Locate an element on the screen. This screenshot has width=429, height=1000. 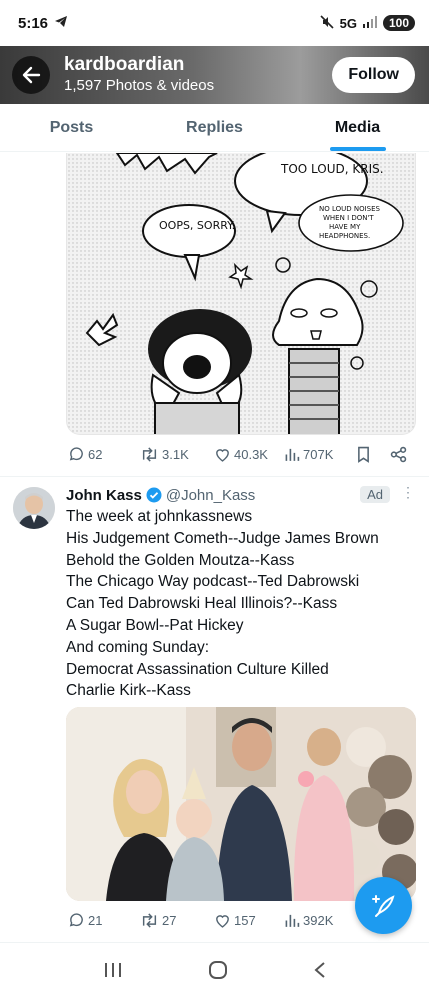
like-button: 157 is located at coordinates (235, 920).